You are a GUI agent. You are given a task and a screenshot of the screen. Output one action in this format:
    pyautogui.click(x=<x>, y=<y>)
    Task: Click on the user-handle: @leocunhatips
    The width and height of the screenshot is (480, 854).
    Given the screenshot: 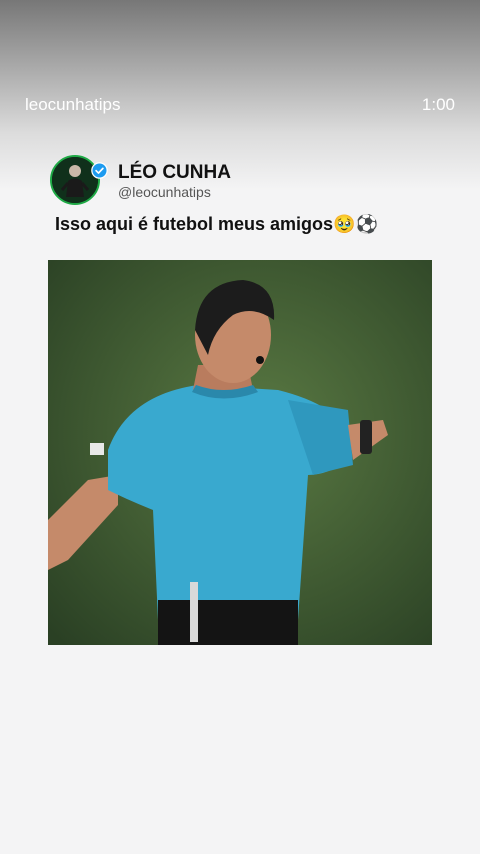 What is the action you would take?
    pyautogui.click(x=164, y=192)
    